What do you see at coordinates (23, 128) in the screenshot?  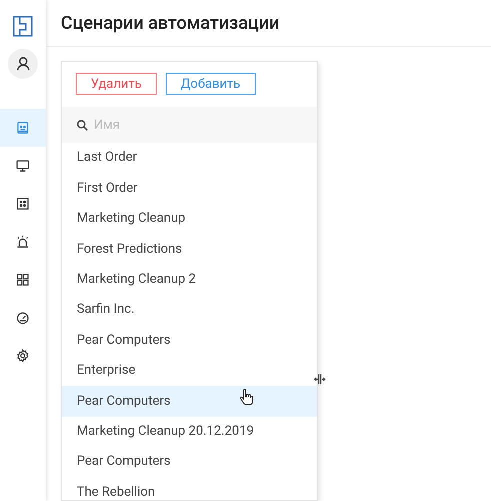 I see `robot-icon` at bounding box center [23, 128].